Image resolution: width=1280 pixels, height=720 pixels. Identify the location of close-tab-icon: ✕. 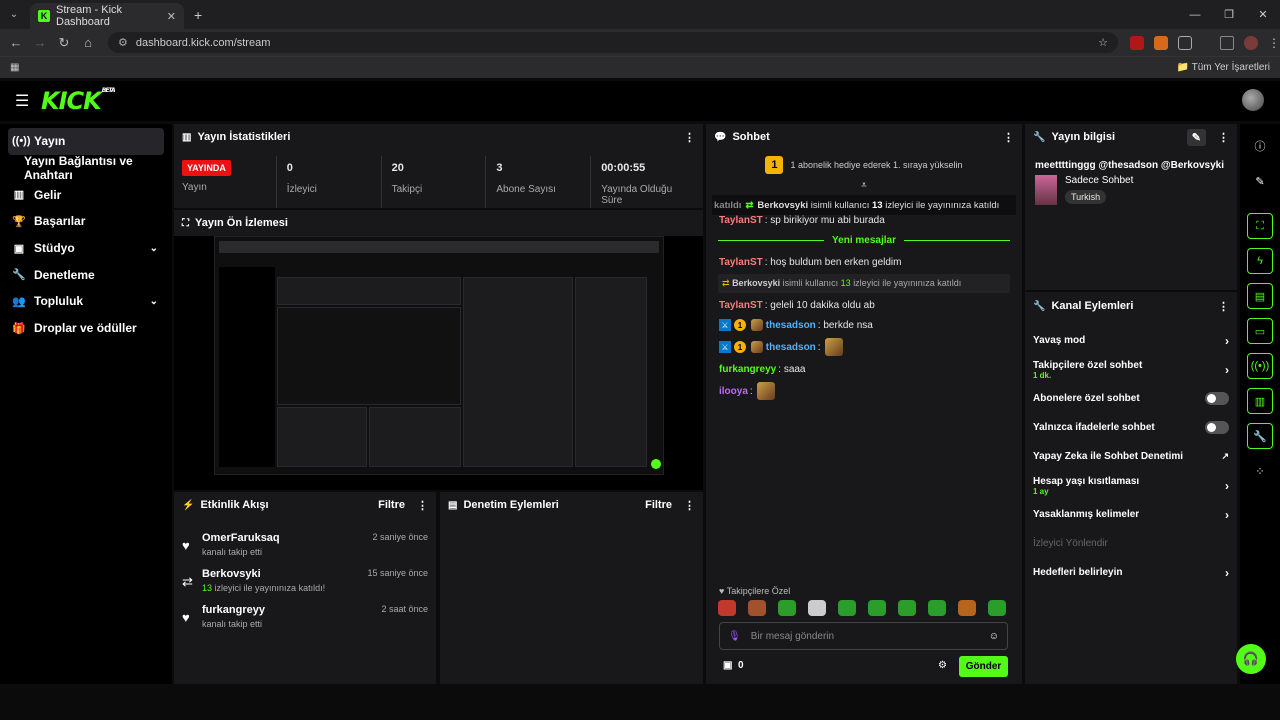
(171, 16).